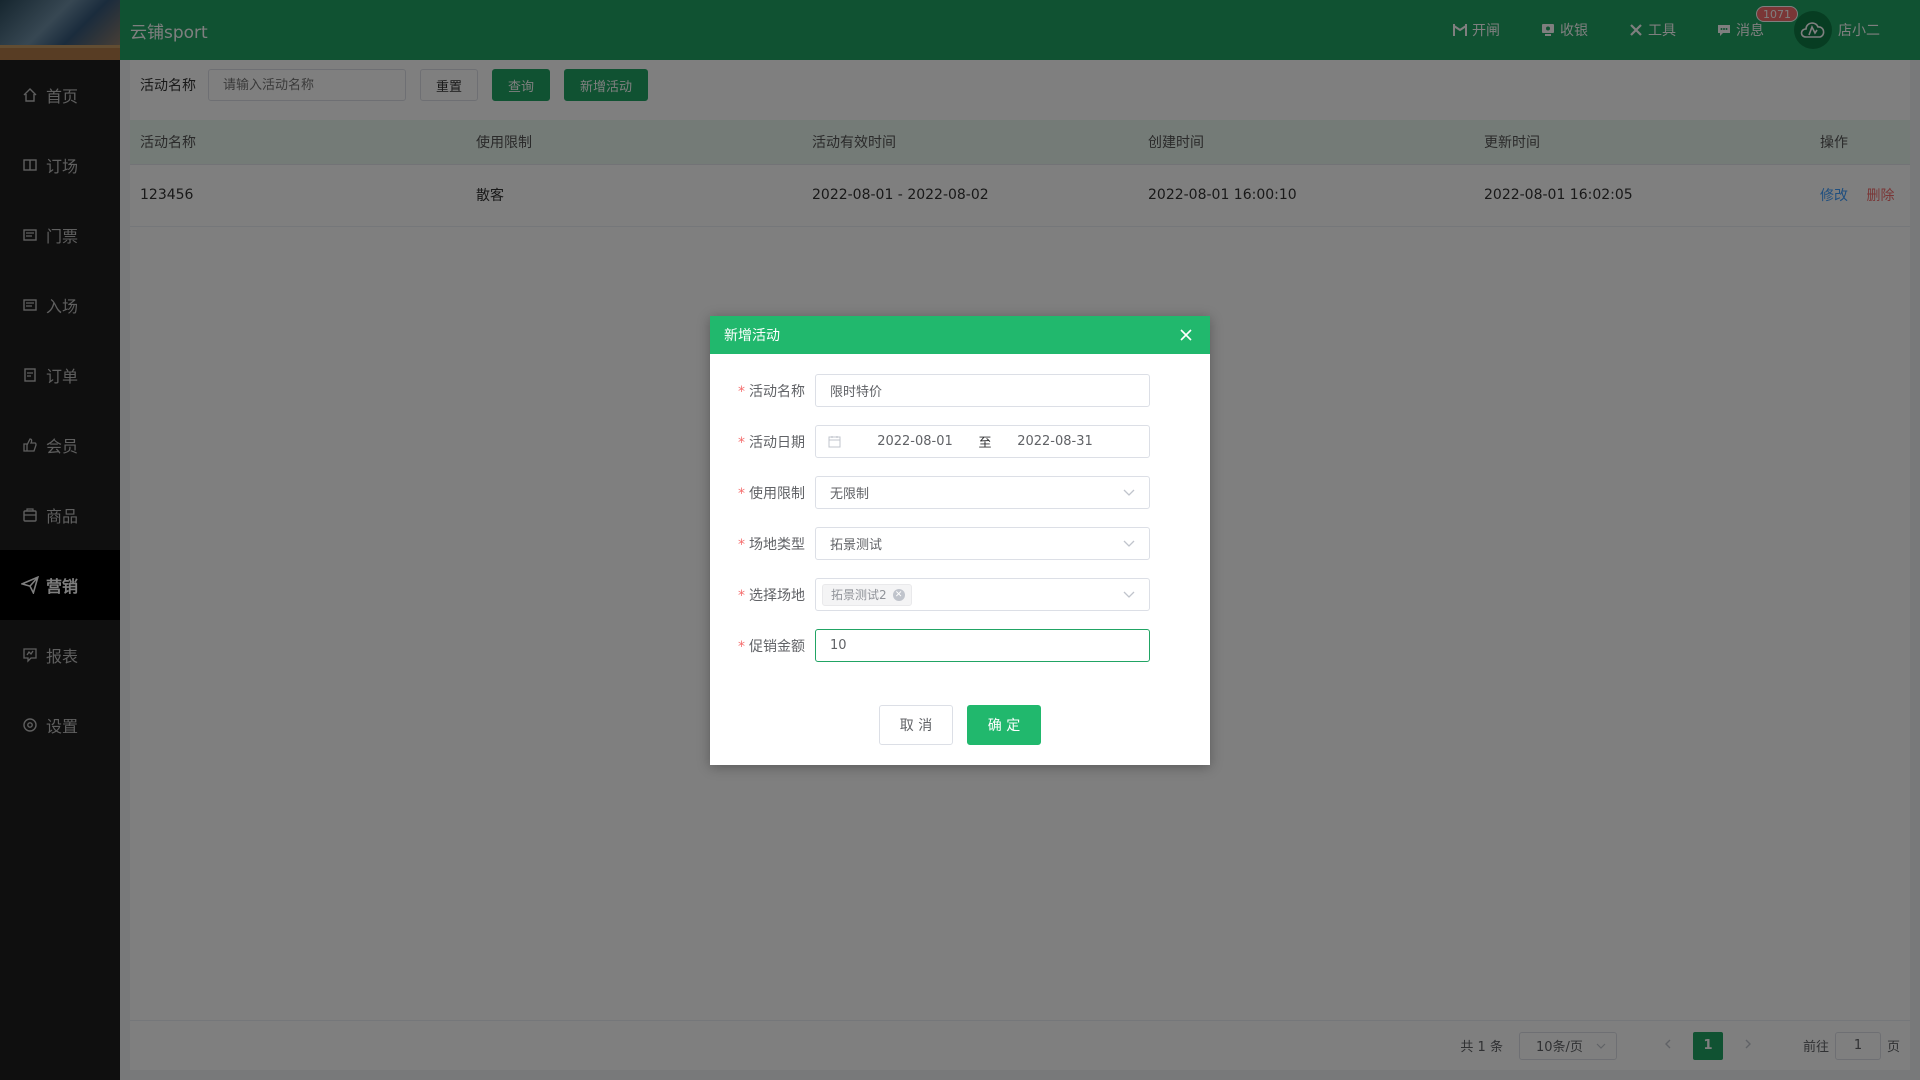 This screenshot has height=1080, width=1920. I want to click on venue-tag: 拓景测试2 ✕, so click(867, 594).